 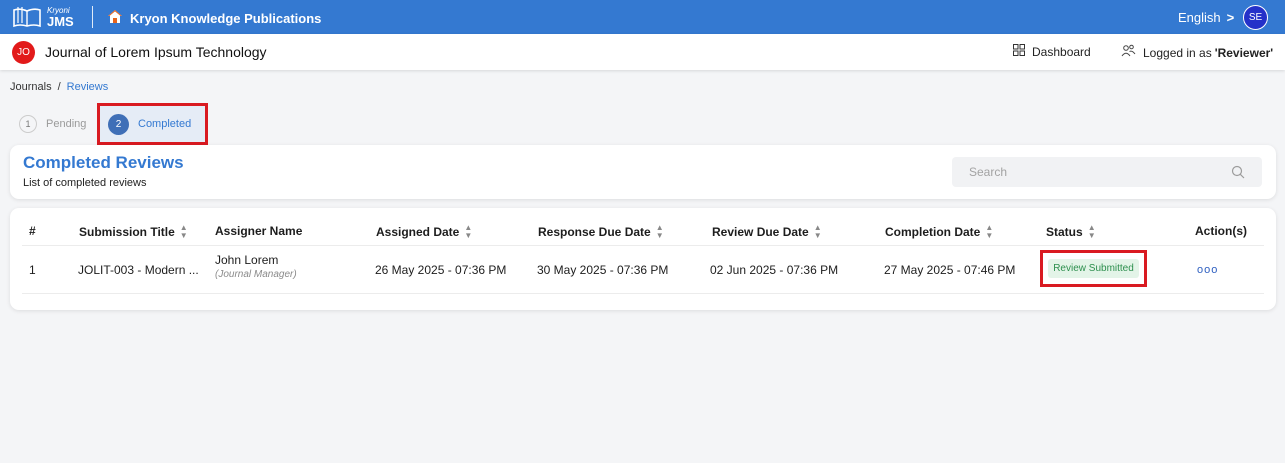 What do you see at coordinates (27, 17) in the screenshot?
I see `open-book-icon` at bounding box center [27, 17].